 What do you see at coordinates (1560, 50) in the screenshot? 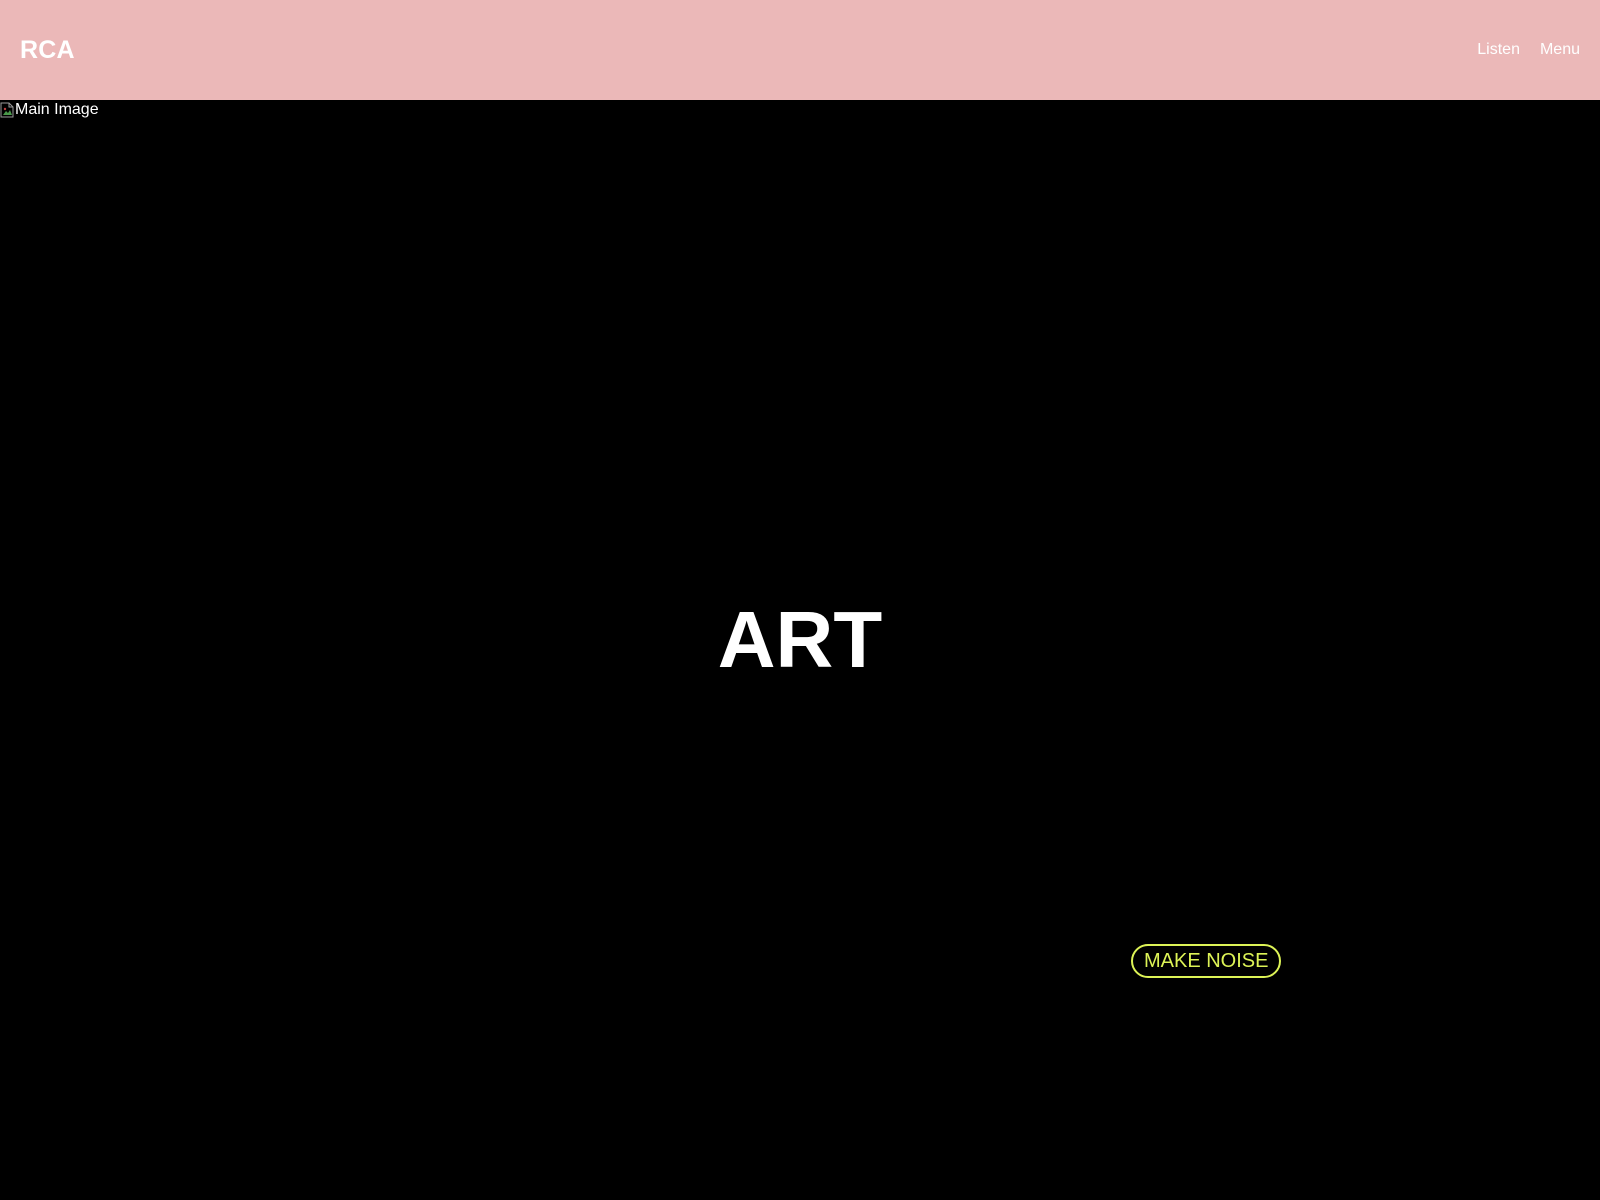
I see `nav-menu-link: Menu` at bounding box center [1560, 50].